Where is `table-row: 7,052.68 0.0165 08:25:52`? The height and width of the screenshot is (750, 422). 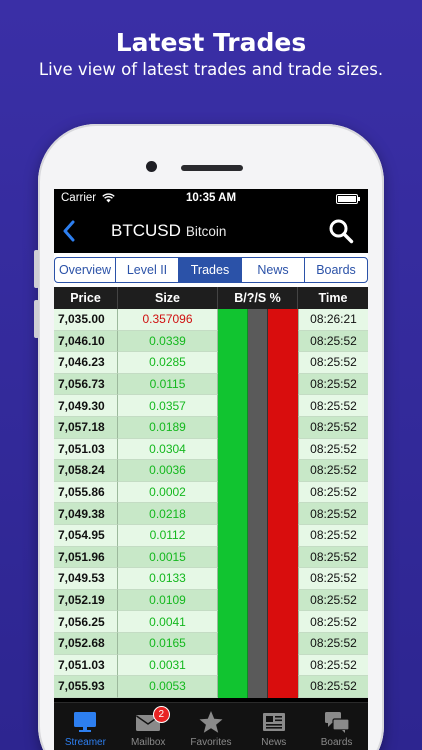
table-row: 7,052.68 0.0165 08:25:52 is located at coordinates (211, 643).